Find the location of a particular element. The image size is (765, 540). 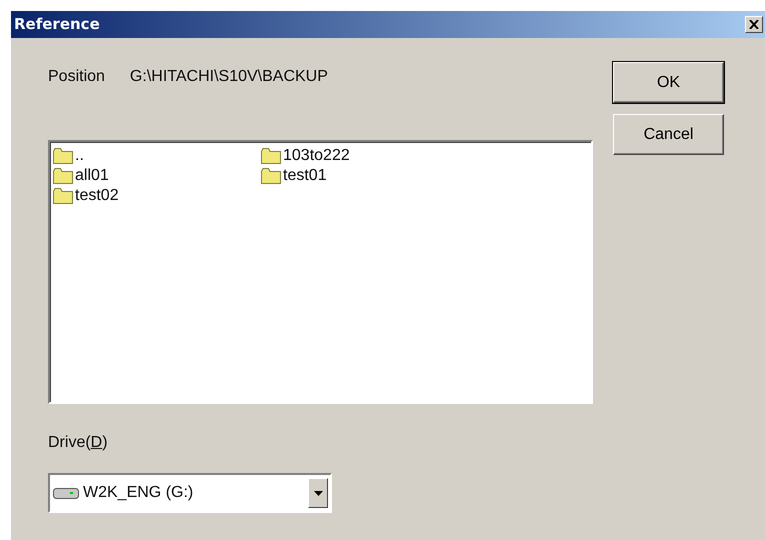

folder-item: all01 is located at coordinates (157, 176).